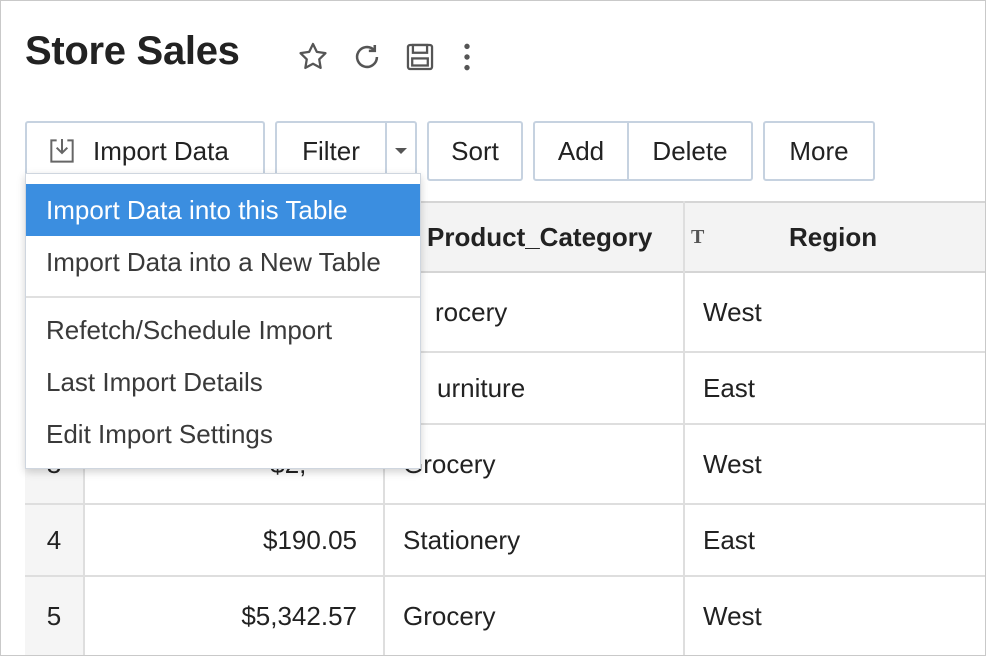 The width and height of the screenshot is (986, 656). I want to click on filter-button: Filter, so click(331, 151).